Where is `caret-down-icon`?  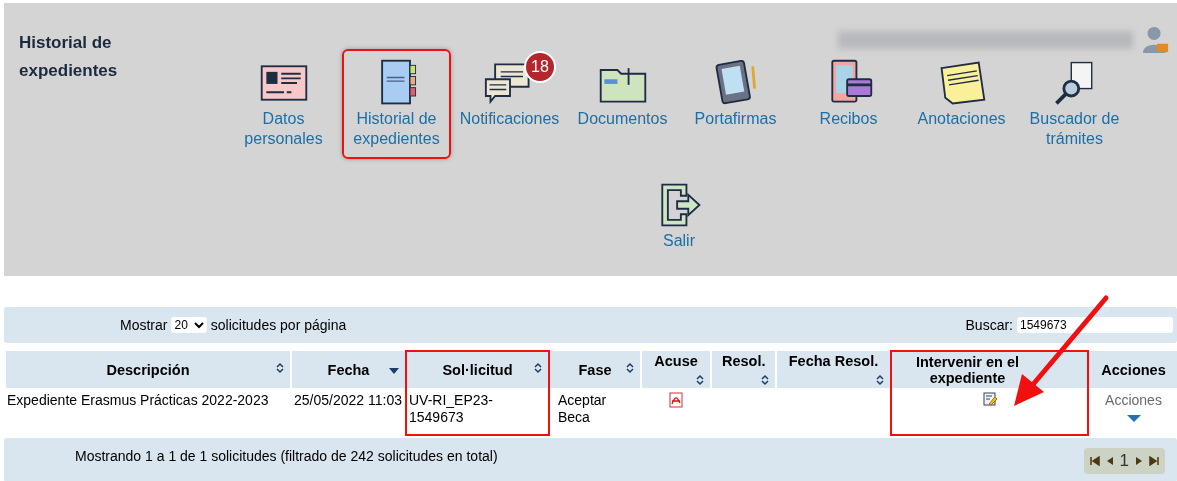 caret-down-icon is located at coordinates (1133, 418).